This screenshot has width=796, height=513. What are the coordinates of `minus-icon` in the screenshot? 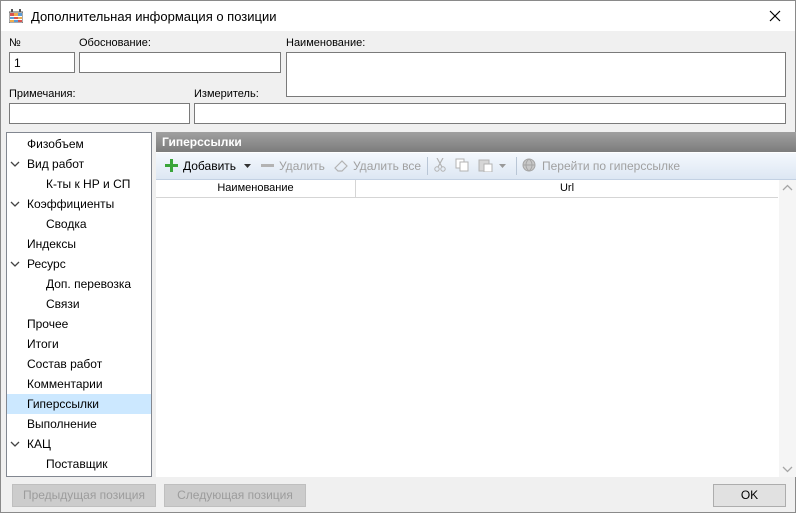 It's located at (267, 165).